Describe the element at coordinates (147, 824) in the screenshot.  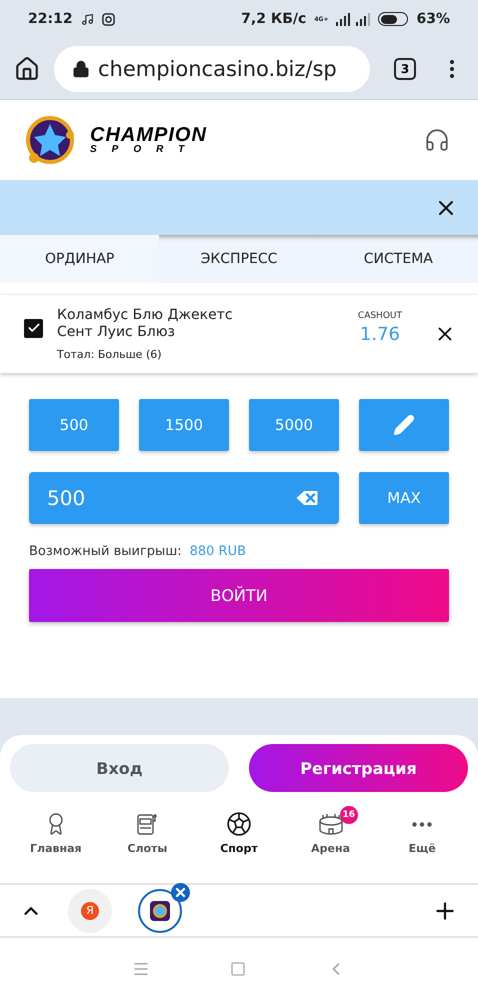
I see `slot-machine-icon` at that location.